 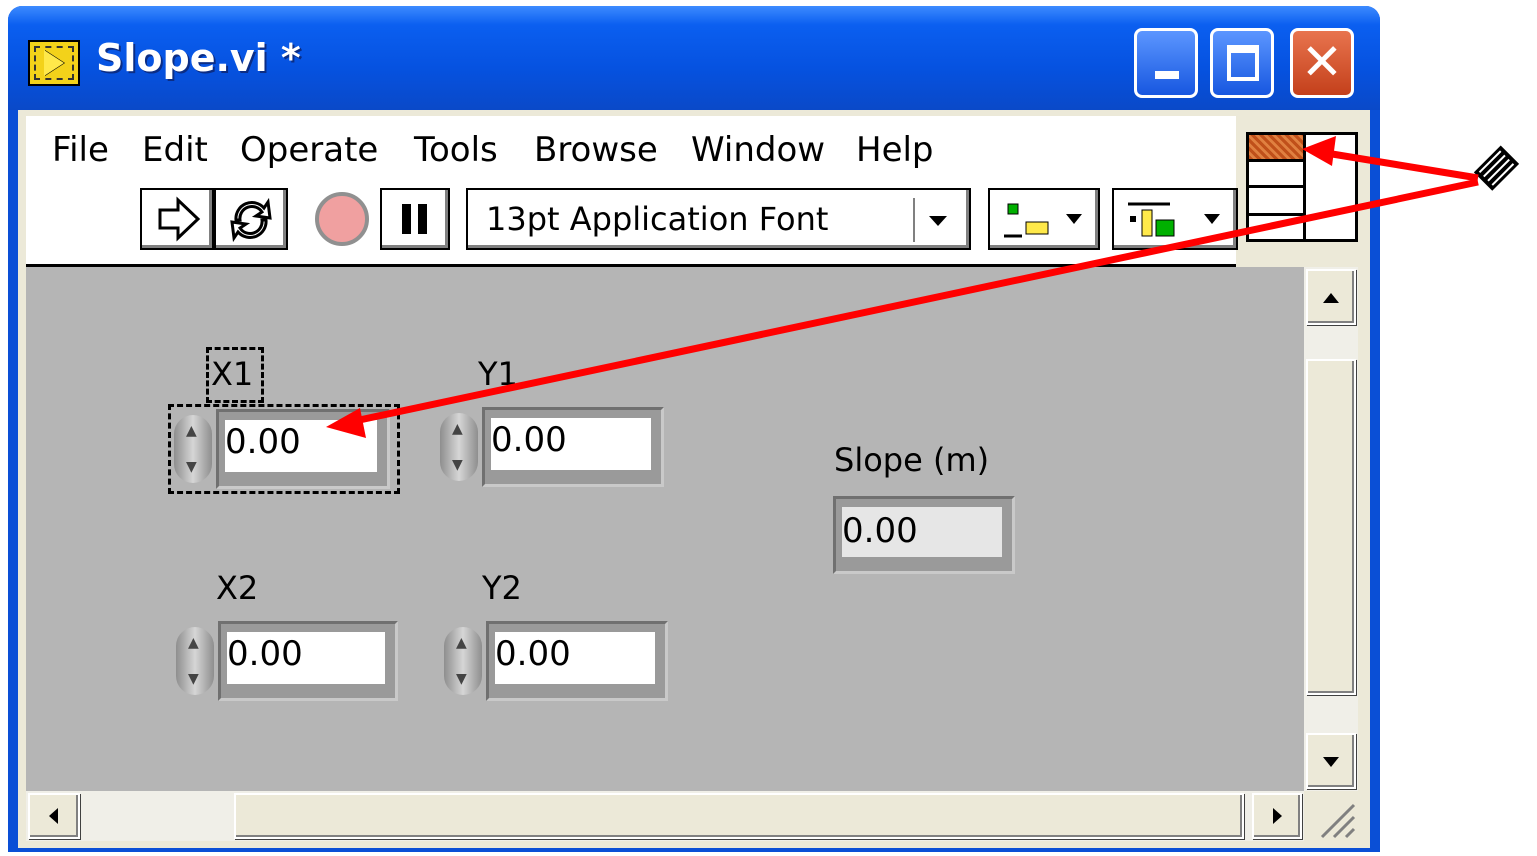 I want to click on wiring-spool-cursor-icon, so click(x=1496, y=168).